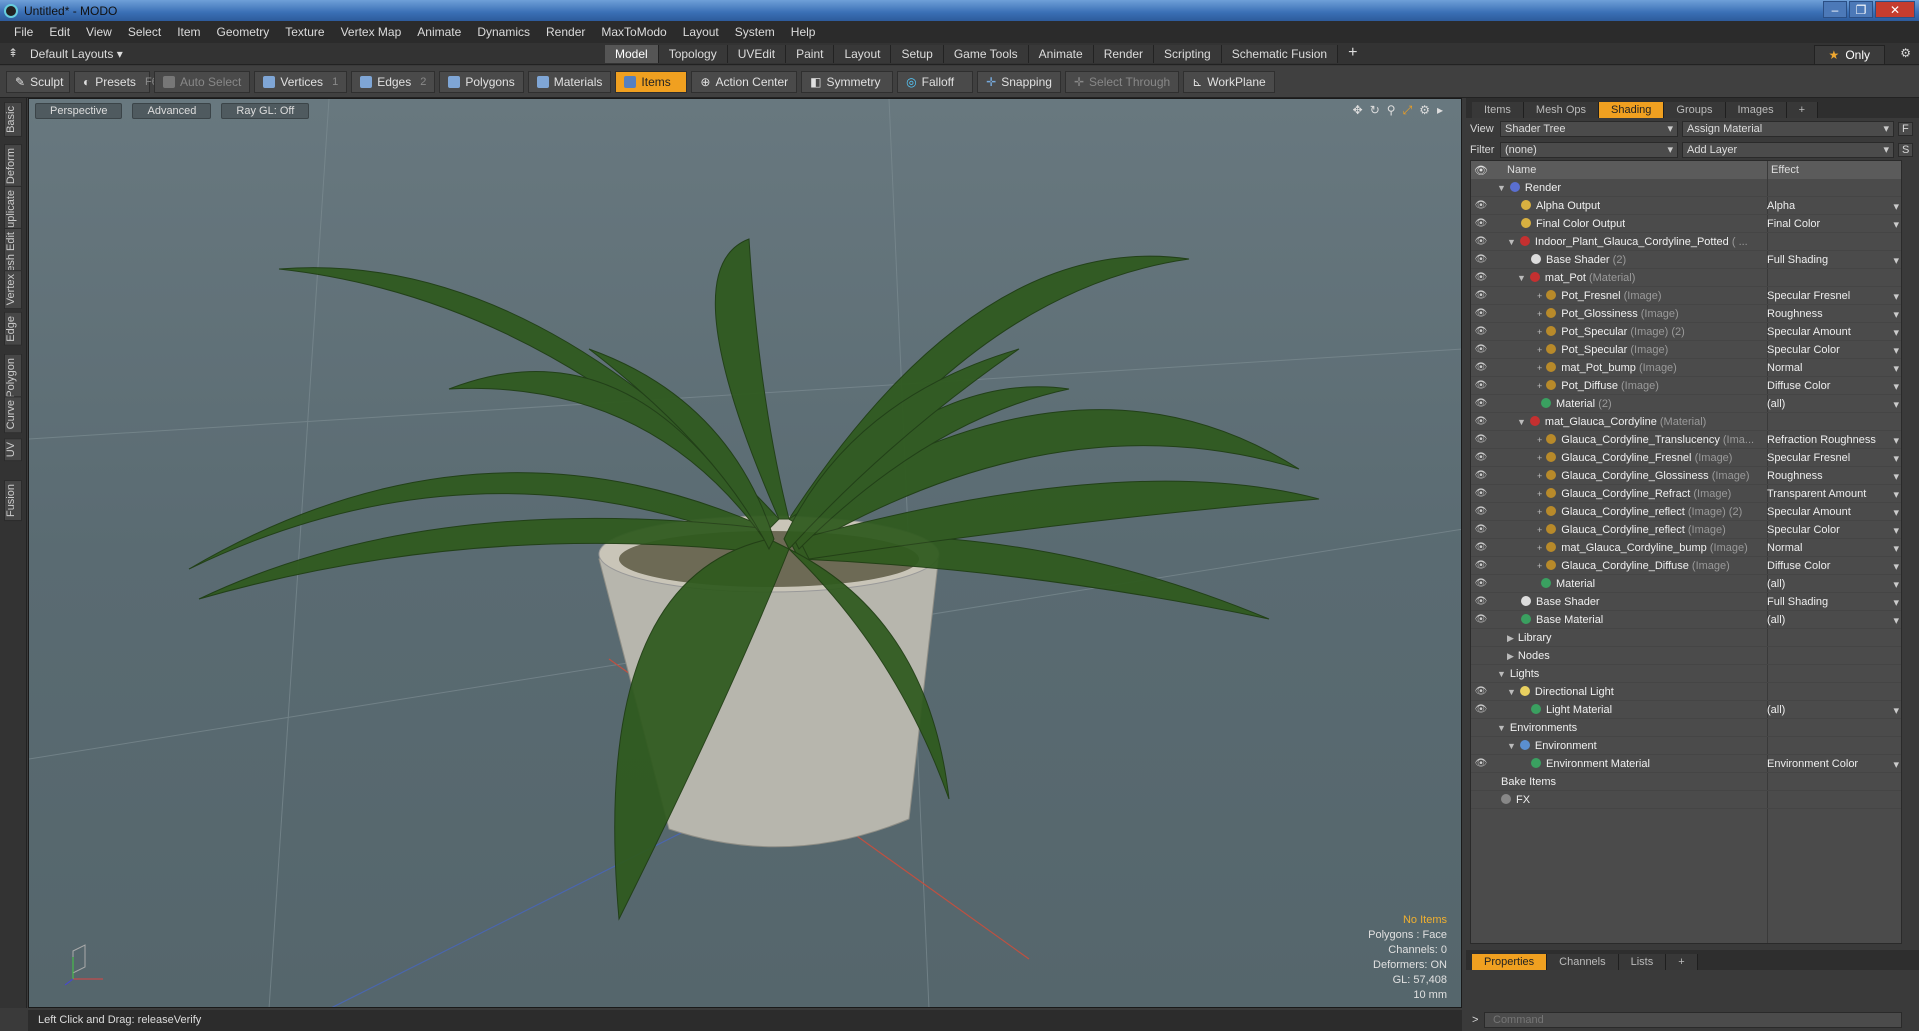 The image size is (1919, 1031). I want to click on tree-row: 👁 Final Color Output Final Color, so click(1686, 224).